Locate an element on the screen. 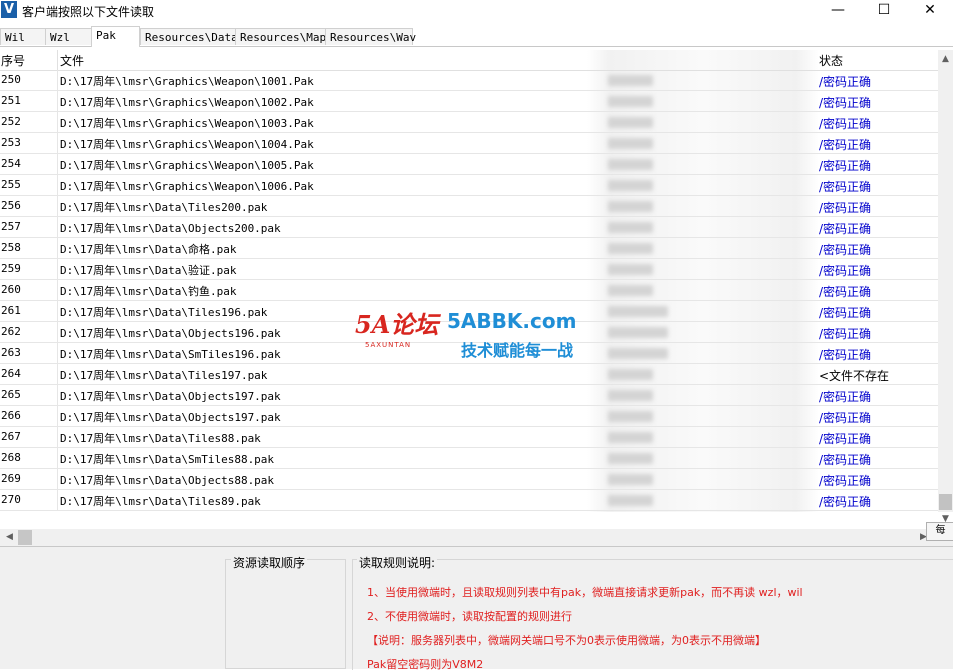 This screenshot has width=953, height=672. table-row: 266 D:\17周年\lmsr\Data\Objects197.pak/密码正确 is located at coordinates (469, 416).